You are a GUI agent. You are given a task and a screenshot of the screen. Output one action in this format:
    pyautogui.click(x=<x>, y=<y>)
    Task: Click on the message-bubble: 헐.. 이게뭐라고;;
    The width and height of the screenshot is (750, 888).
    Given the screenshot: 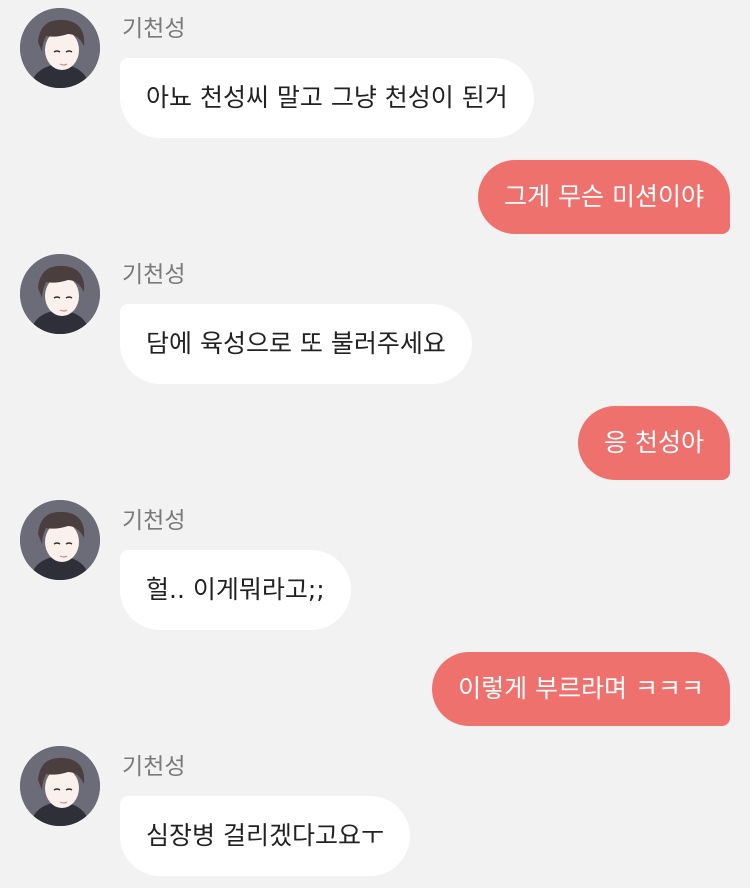 What is the action you would take?
    pyautogui.click(x=235, y=590)
    